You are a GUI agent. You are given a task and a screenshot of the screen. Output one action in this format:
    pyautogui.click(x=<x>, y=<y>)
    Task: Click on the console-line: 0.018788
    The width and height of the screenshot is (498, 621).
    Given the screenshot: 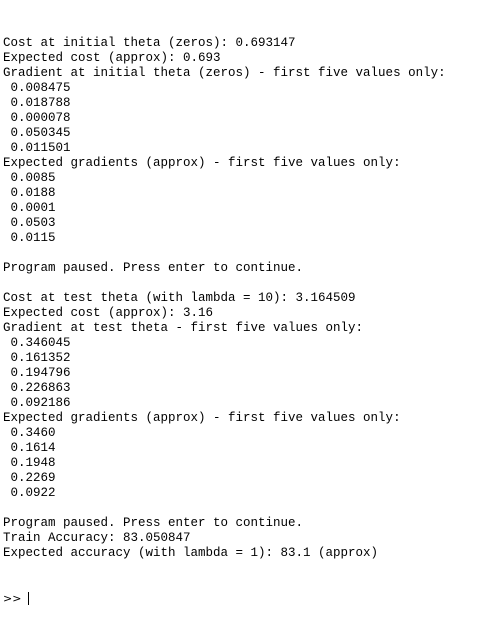 What is the action you would take?
    pyautogui.click(x=37, y=103)
    